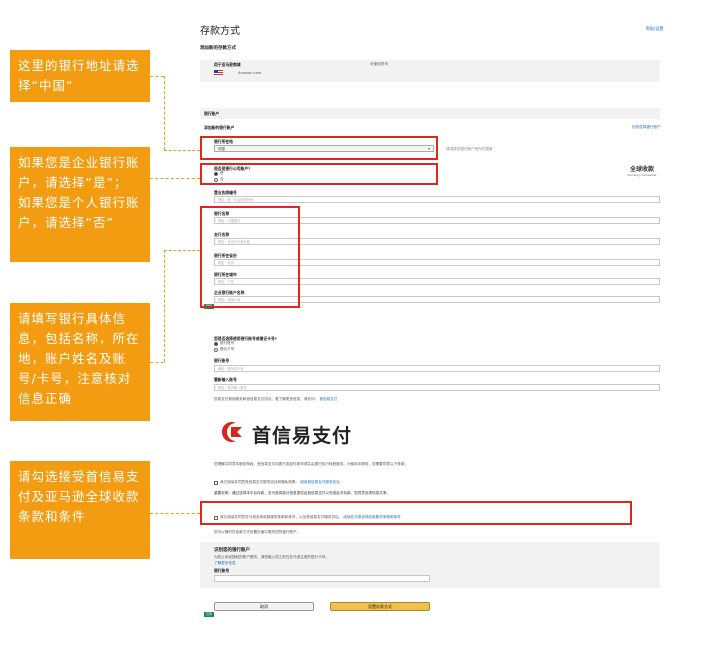 The height and width of the screenshot is (663, 702). I want to click on debit-card-radio, so click(216, 350).